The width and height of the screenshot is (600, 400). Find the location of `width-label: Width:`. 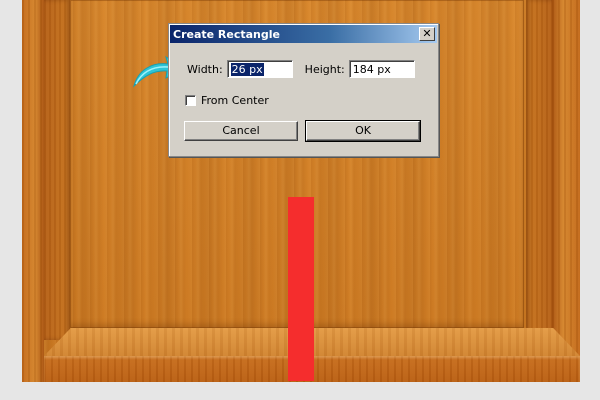

width-label: Width: is located at coordinates (205, 69).